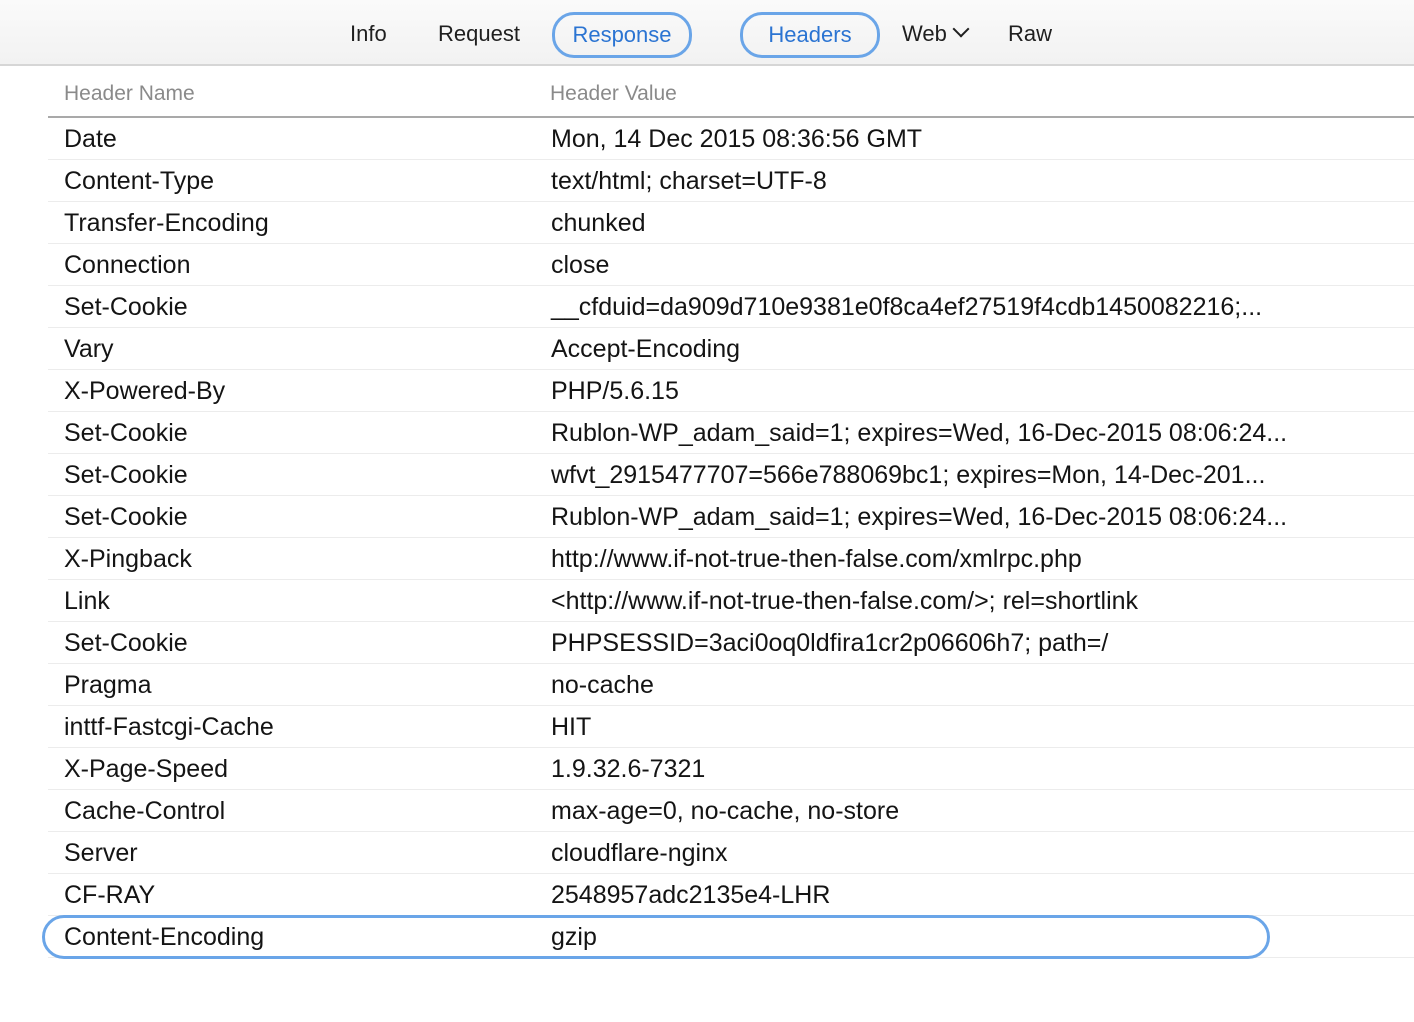 The width and height of the screenshot is (1414, 1022). What do you see at coordinates (574, 937) in the screenshot?
I see `header-value-cell: gzip` at bounding box center [574, 937].